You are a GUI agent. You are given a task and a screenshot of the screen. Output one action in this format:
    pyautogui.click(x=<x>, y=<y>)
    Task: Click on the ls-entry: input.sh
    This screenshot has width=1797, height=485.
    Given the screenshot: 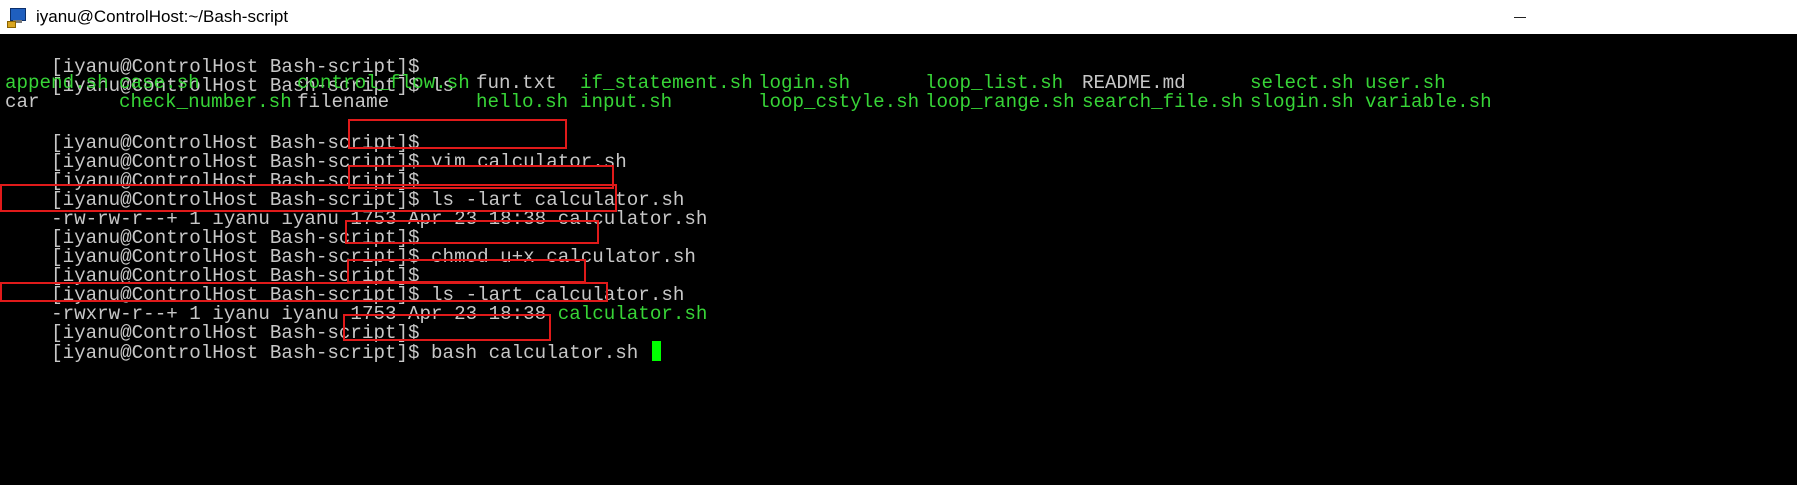 What is the action you would take?
    pyautogui.click(x=626, y=102)
    